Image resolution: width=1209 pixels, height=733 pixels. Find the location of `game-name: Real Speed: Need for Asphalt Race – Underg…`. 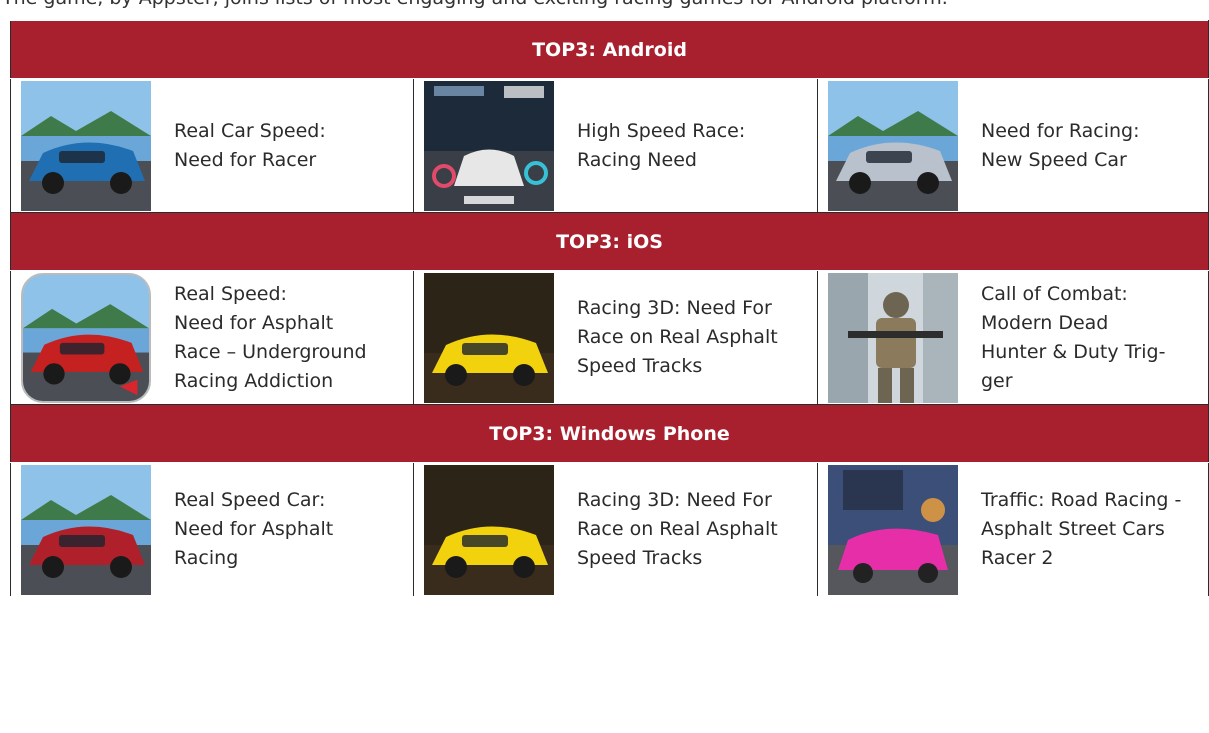

game-name: Real Speed: Need for Asphalt Race – Underg… is located at coordinates (270, 337).